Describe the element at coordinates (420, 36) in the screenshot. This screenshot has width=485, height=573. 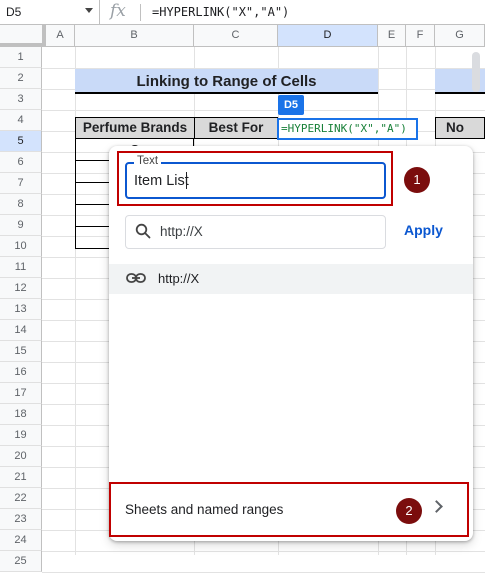
I see `column-header-f: F` at that location.